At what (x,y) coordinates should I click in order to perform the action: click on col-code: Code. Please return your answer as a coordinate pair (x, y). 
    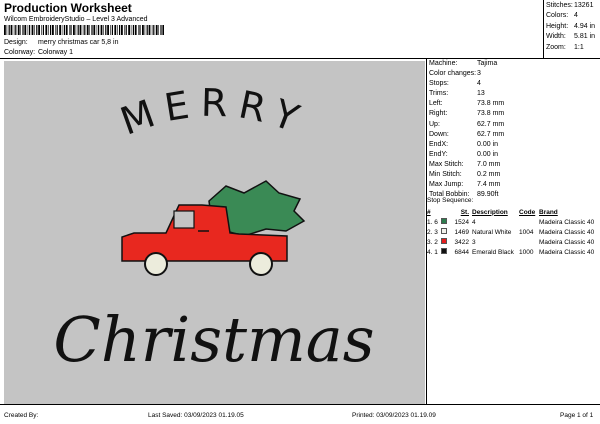
    Looking at the image, I should click on (527, 212).